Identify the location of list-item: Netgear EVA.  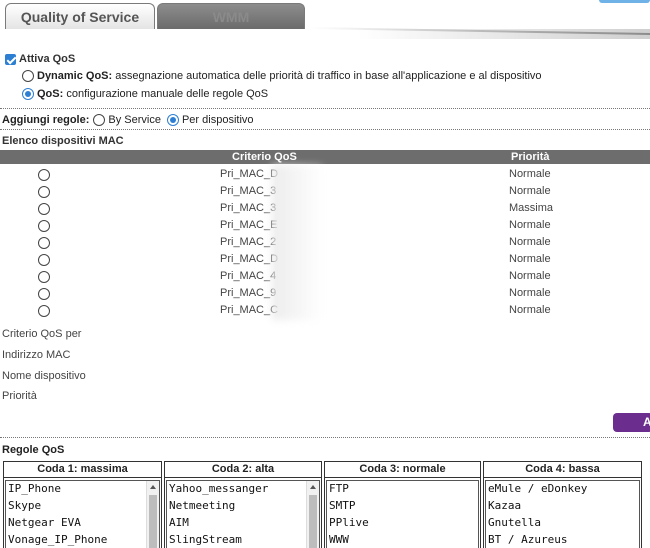
(82, 523).